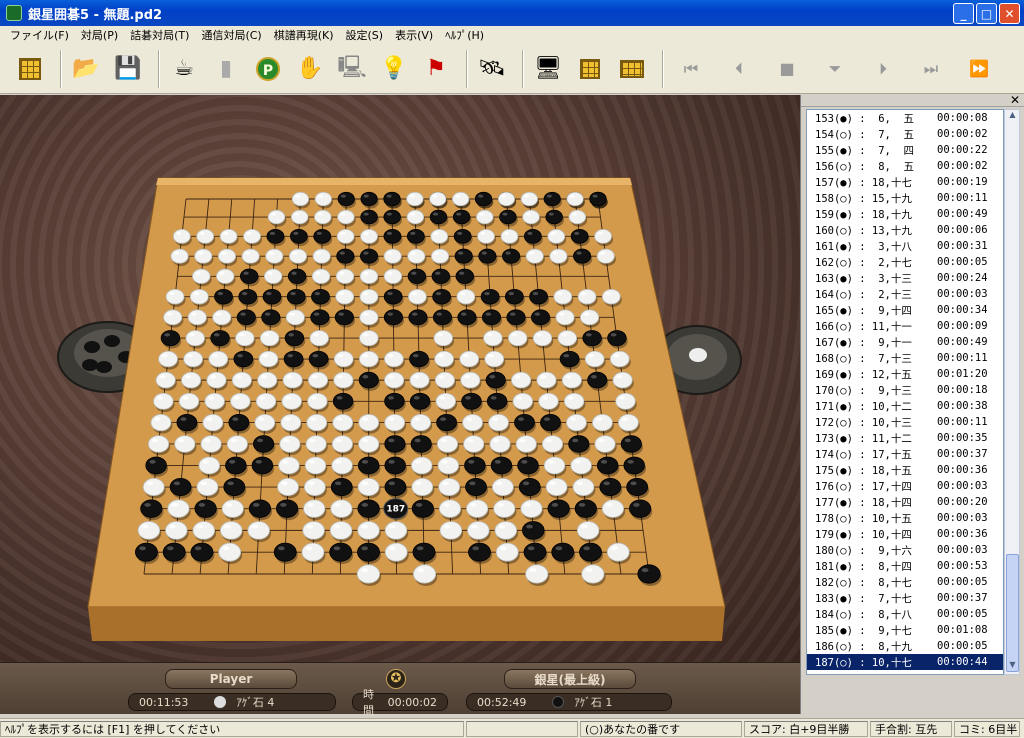  What do you see at coordinates (352, 69) in the screenshot?
I see `hint-computer-icon: 🖳` at bounding box center [352, 69].